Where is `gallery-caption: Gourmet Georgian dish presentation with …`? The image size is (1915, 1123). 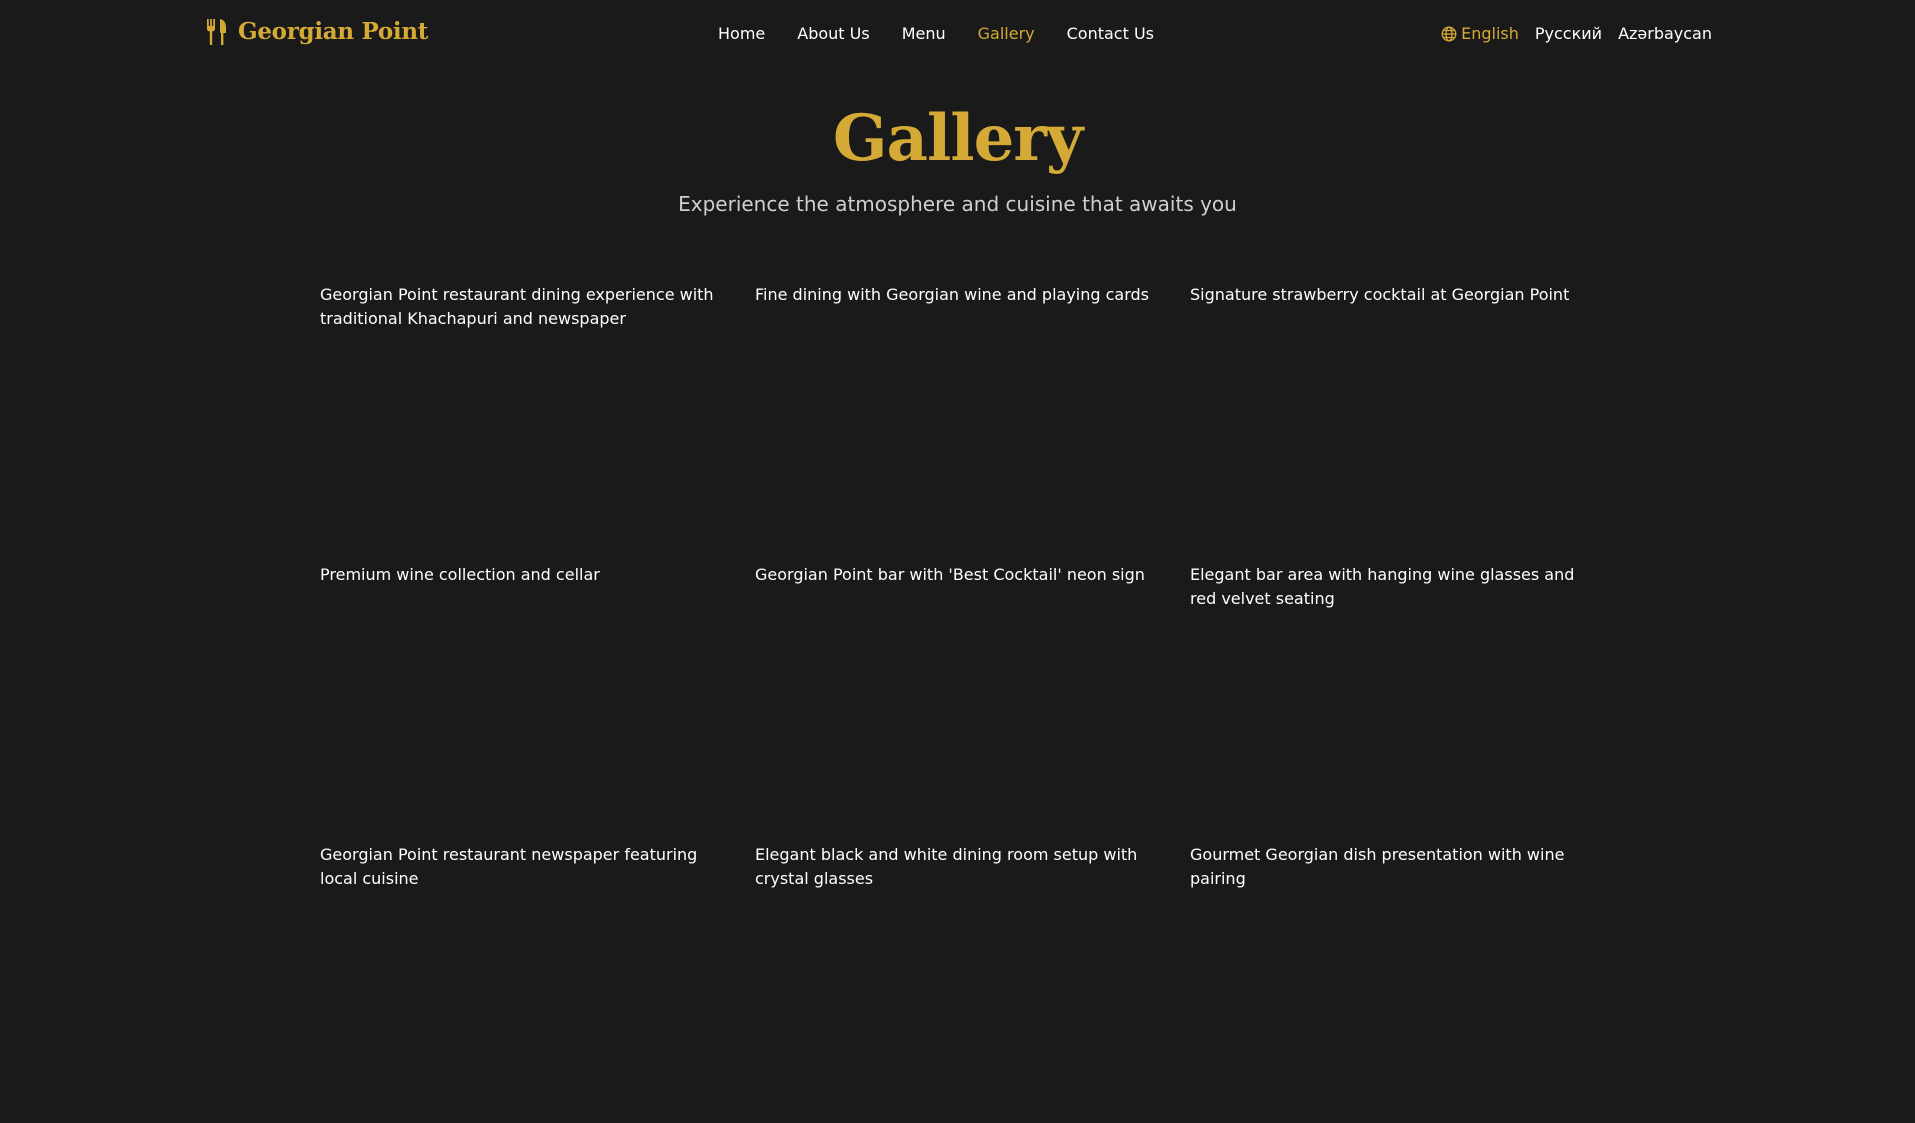 gallery-caption: Gourmet Georgian dish presentation with … is located at coordinates (1377, 866).